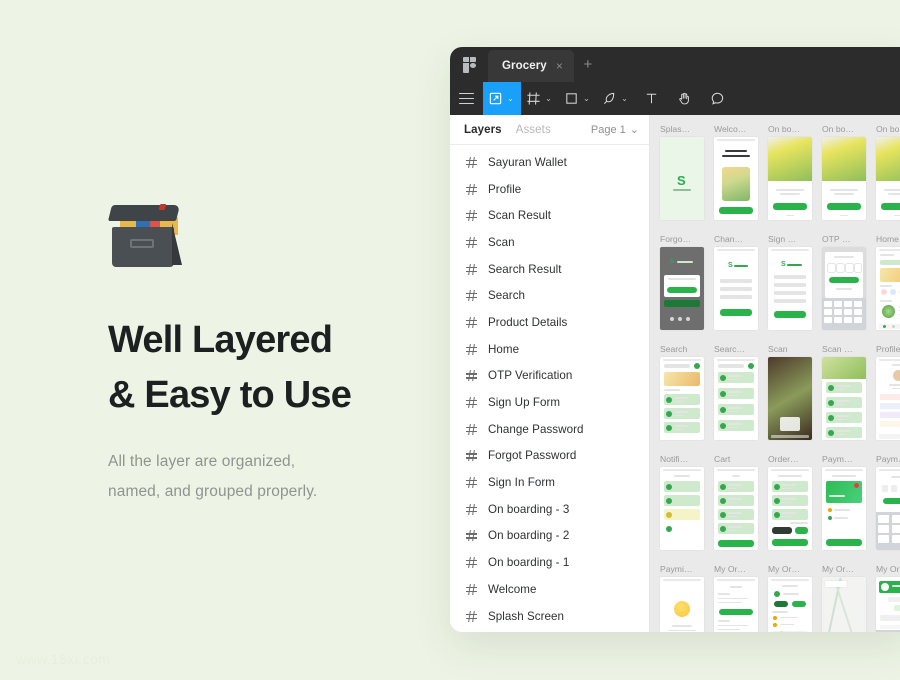 Image resolution: width=900 pixels, height=680 pixels. Describe the element at coordinates (549, 402) in the screenshot. I see `layer-row: Sign Up Form` at that location.